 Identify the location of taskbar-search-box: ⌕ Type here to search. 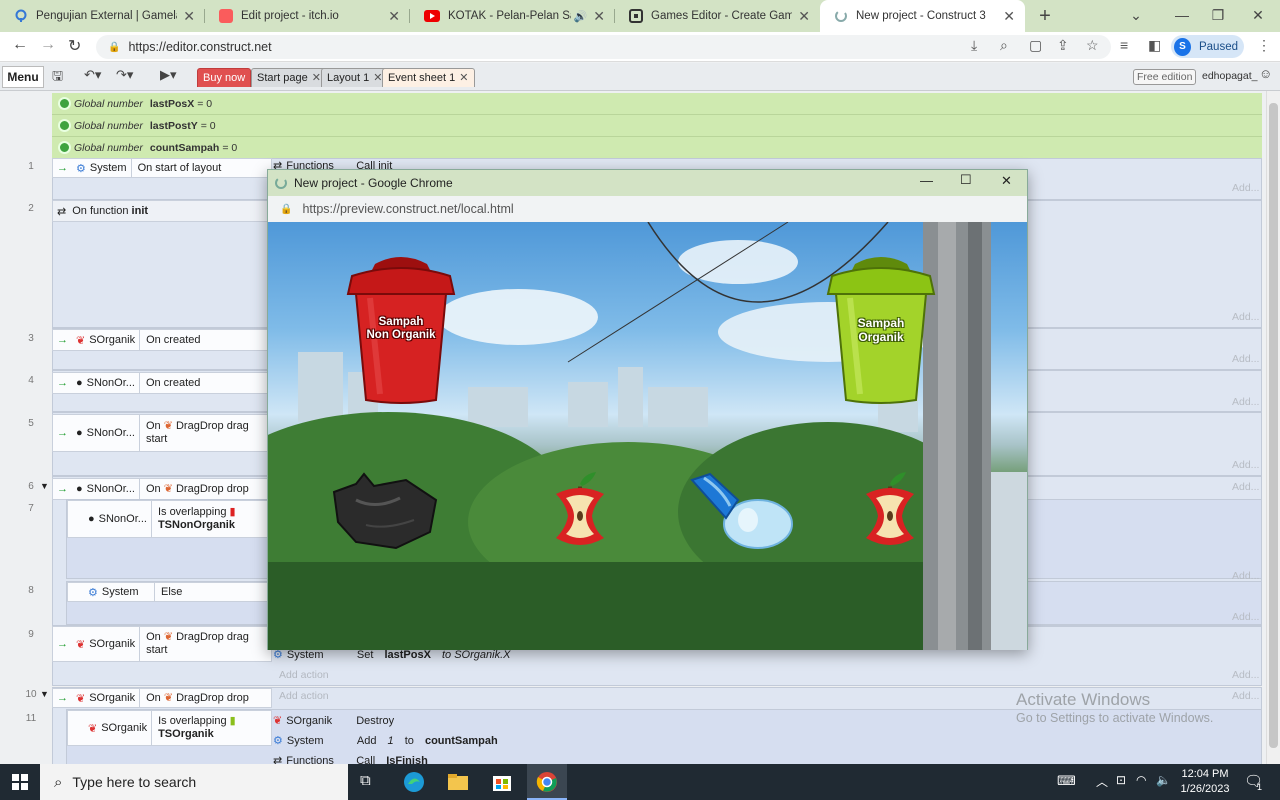
(194, 782).